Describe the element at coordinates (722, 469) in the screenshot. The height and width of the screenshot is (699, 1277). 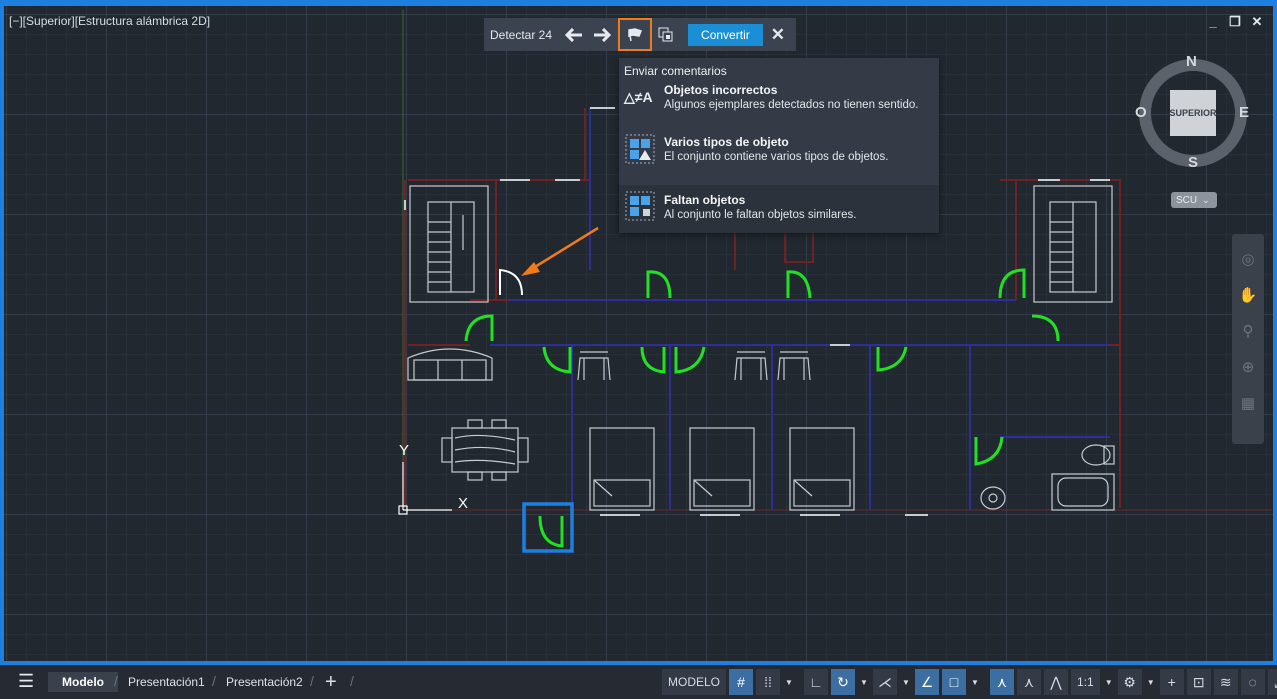
I see `beds` at that location.